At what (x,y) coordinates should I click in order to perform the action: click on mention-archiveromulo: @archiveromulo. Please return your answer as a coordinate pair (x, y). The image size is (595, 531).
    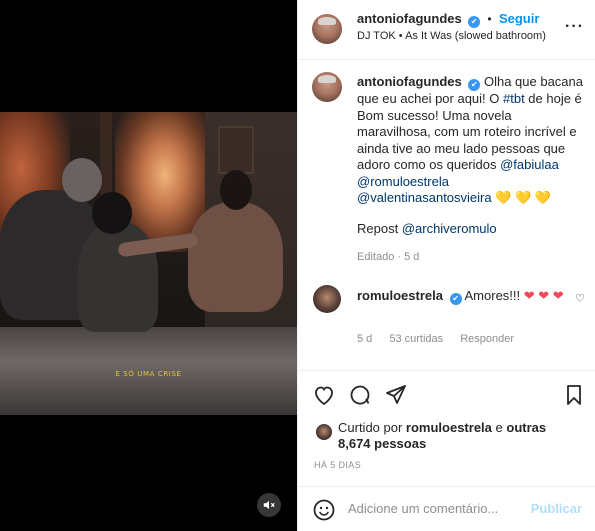
    Looking at the image, I should click on (449, 228).